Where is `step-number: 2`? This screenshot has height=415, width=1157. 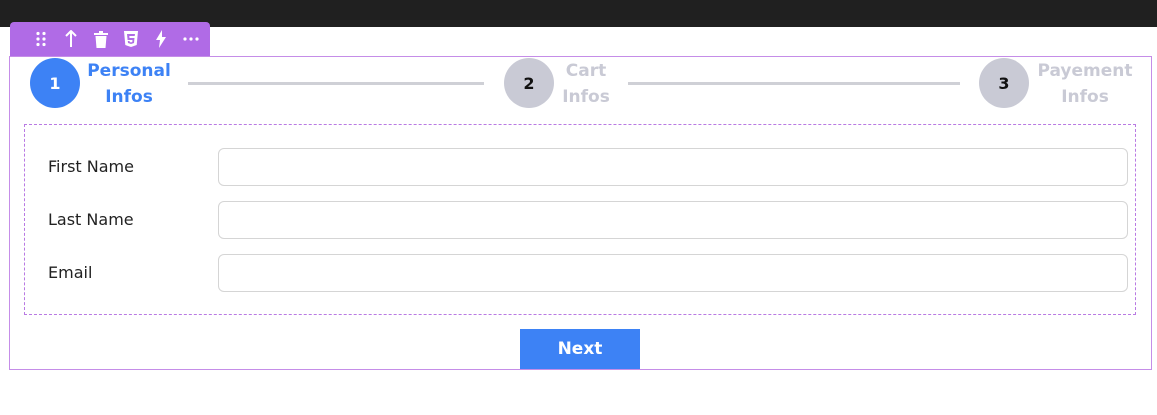
step-number: 2 is located at coordinates (529, 83).